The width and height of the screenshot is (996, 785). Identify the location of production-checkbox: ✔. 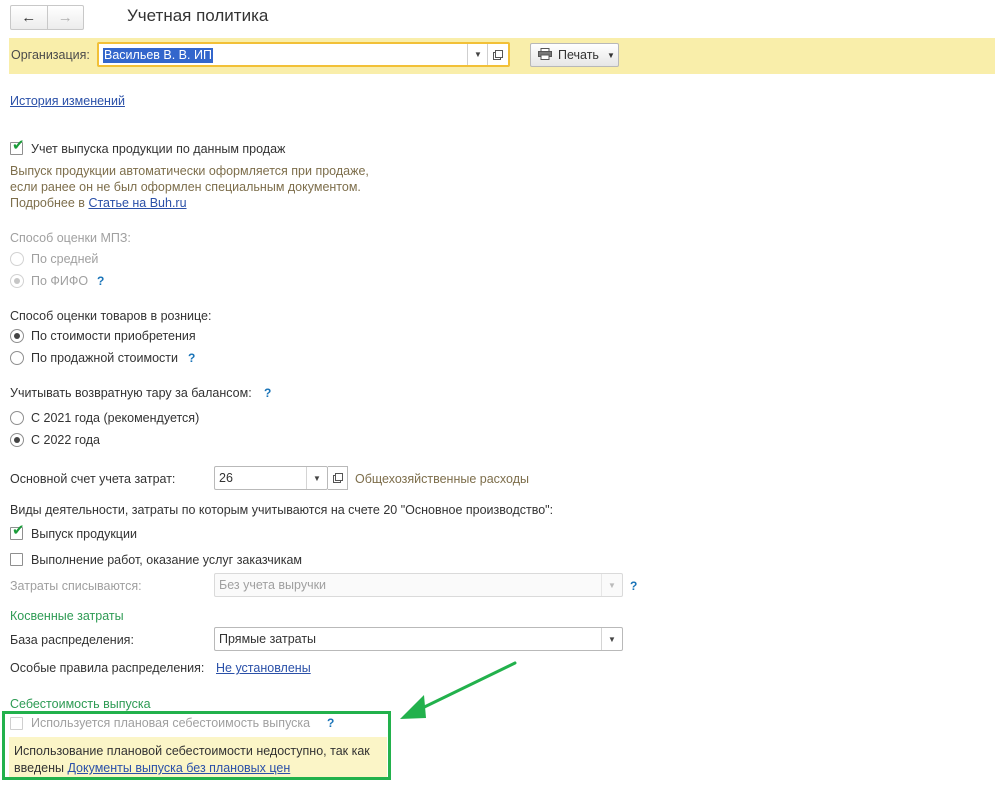
(17, 531).